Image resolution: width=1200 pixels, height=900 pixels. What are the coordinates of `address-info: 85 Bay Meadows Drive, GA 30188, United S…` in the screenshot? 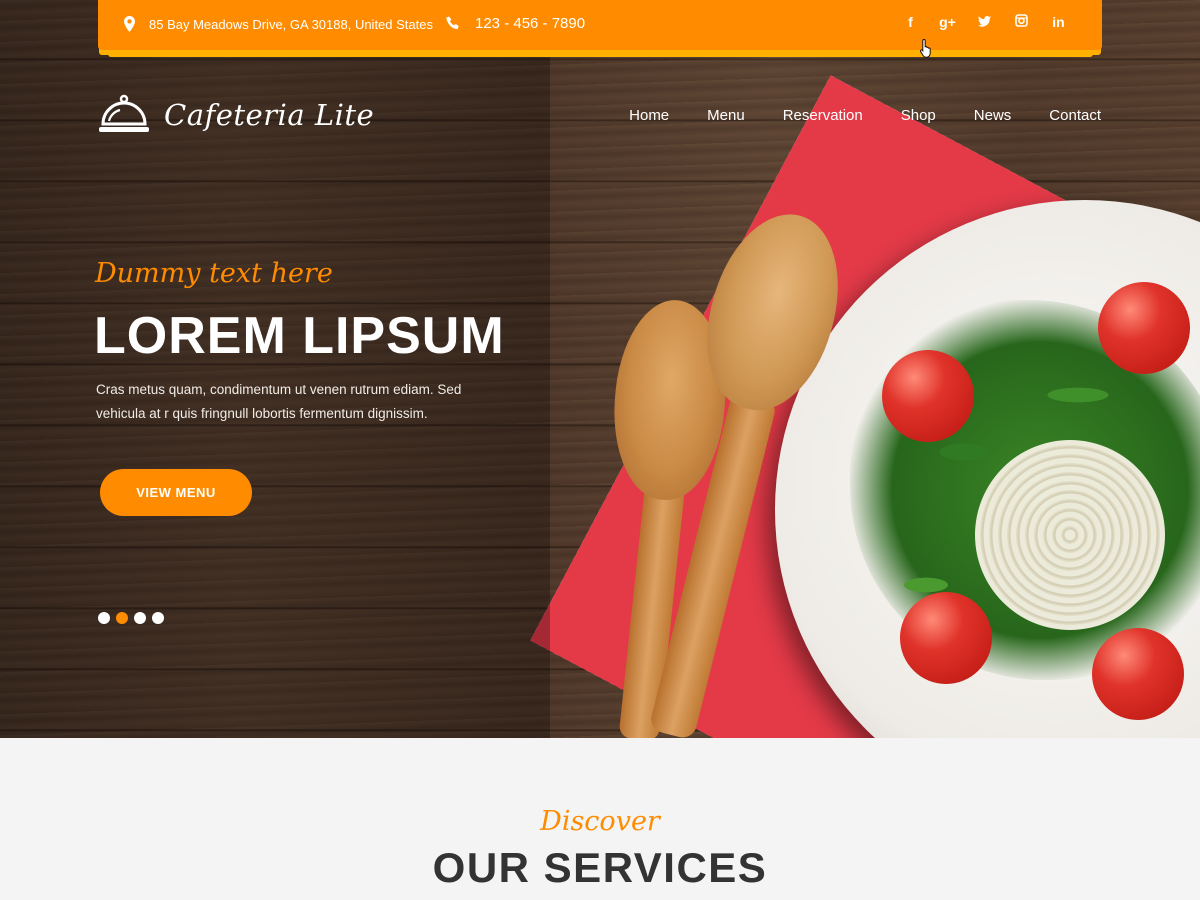 It's located at (278, 24).